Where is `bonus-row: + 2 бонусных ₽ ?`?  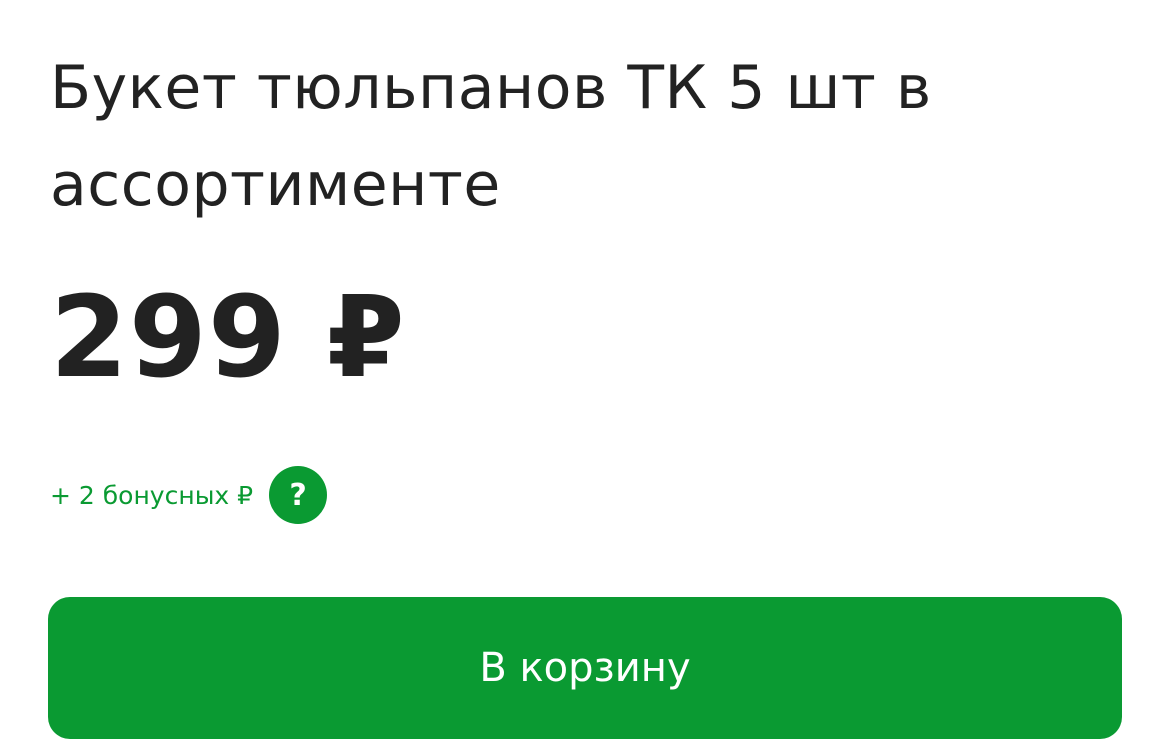
bonus-row: + 2 бонусных ₽ ? is located at coordinates (189, 495).